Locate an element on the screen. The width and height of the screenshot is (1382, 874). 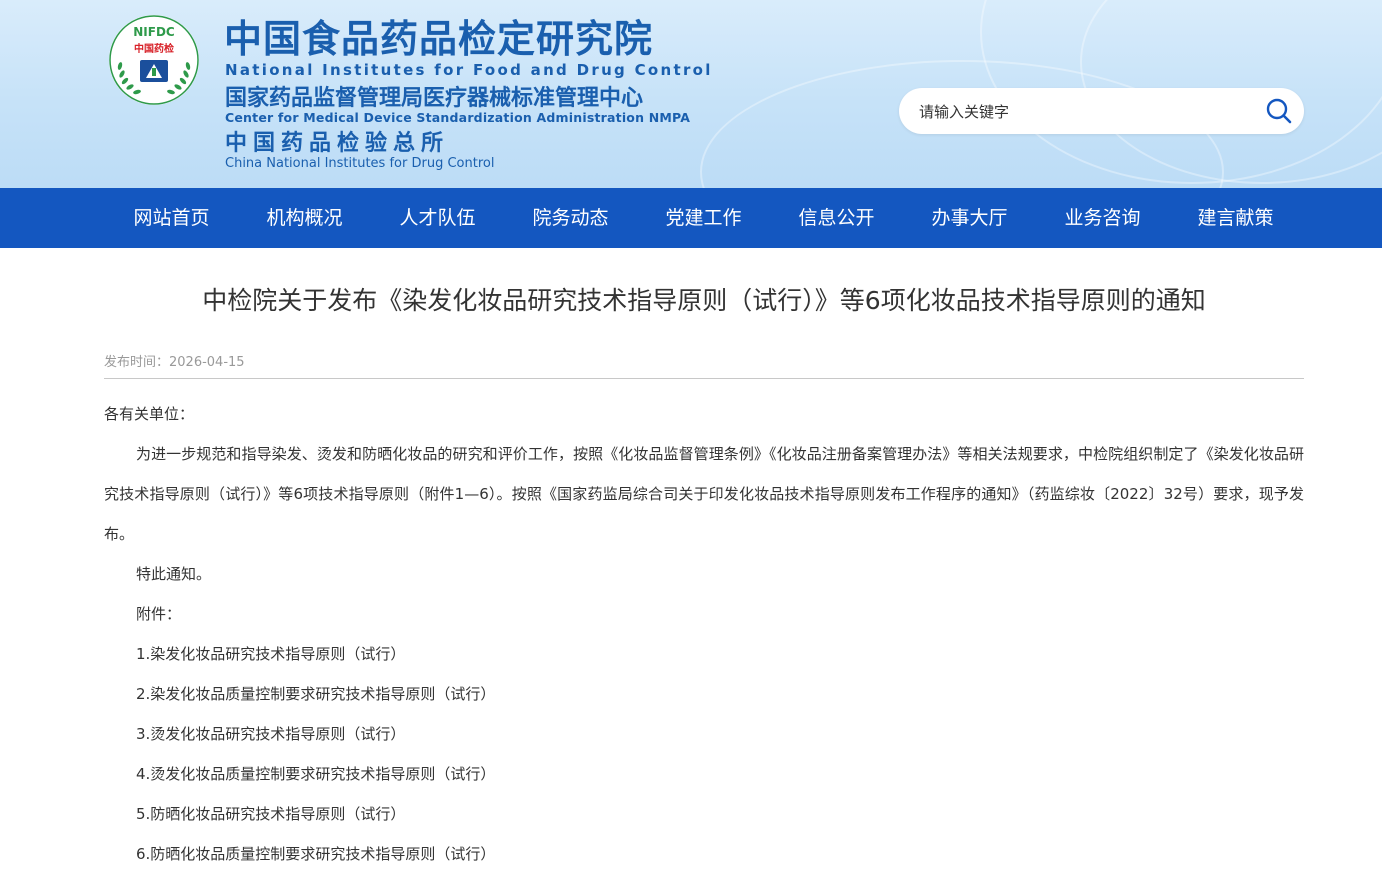
nav-item-home: 网站首页 is located at coordinates (171, 218).